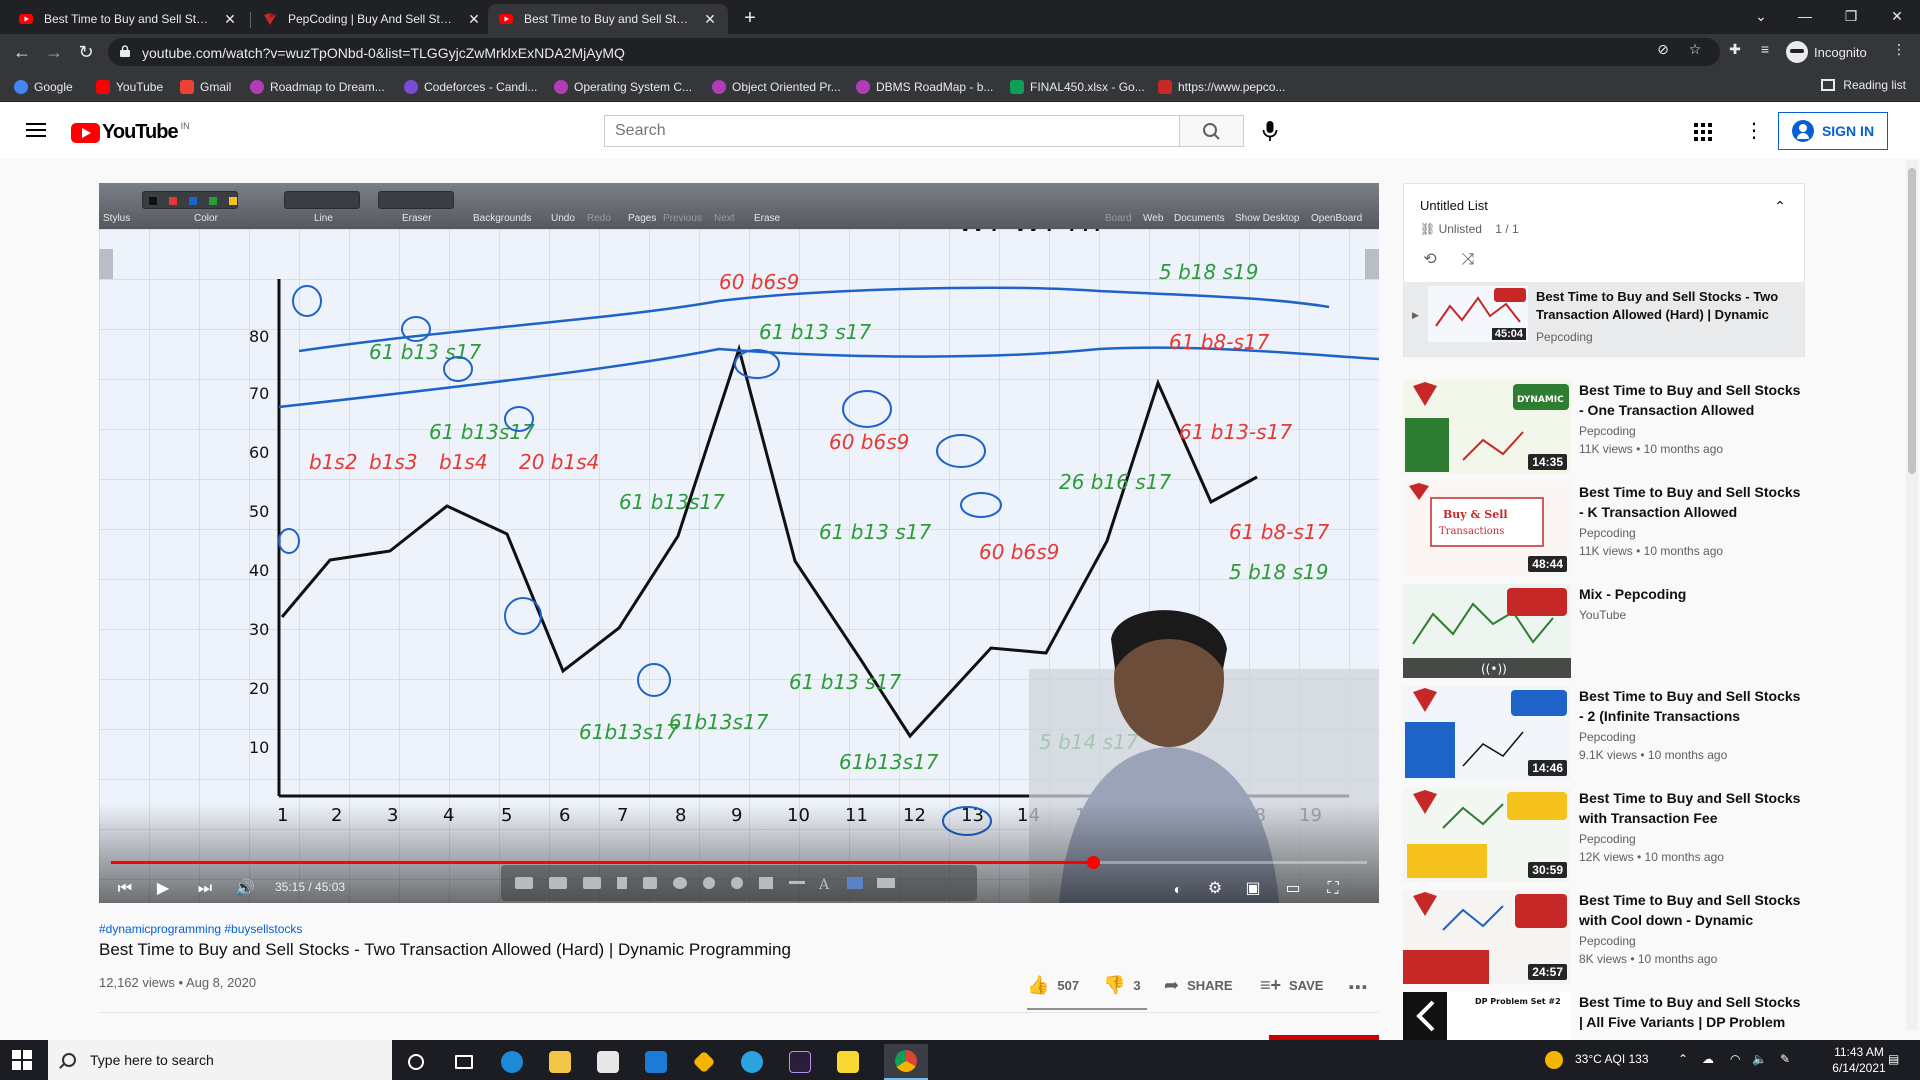  Describe the element at coordinates (117, 218) in the screenshot. I see `wb-tool-label: Stylus` at that location.